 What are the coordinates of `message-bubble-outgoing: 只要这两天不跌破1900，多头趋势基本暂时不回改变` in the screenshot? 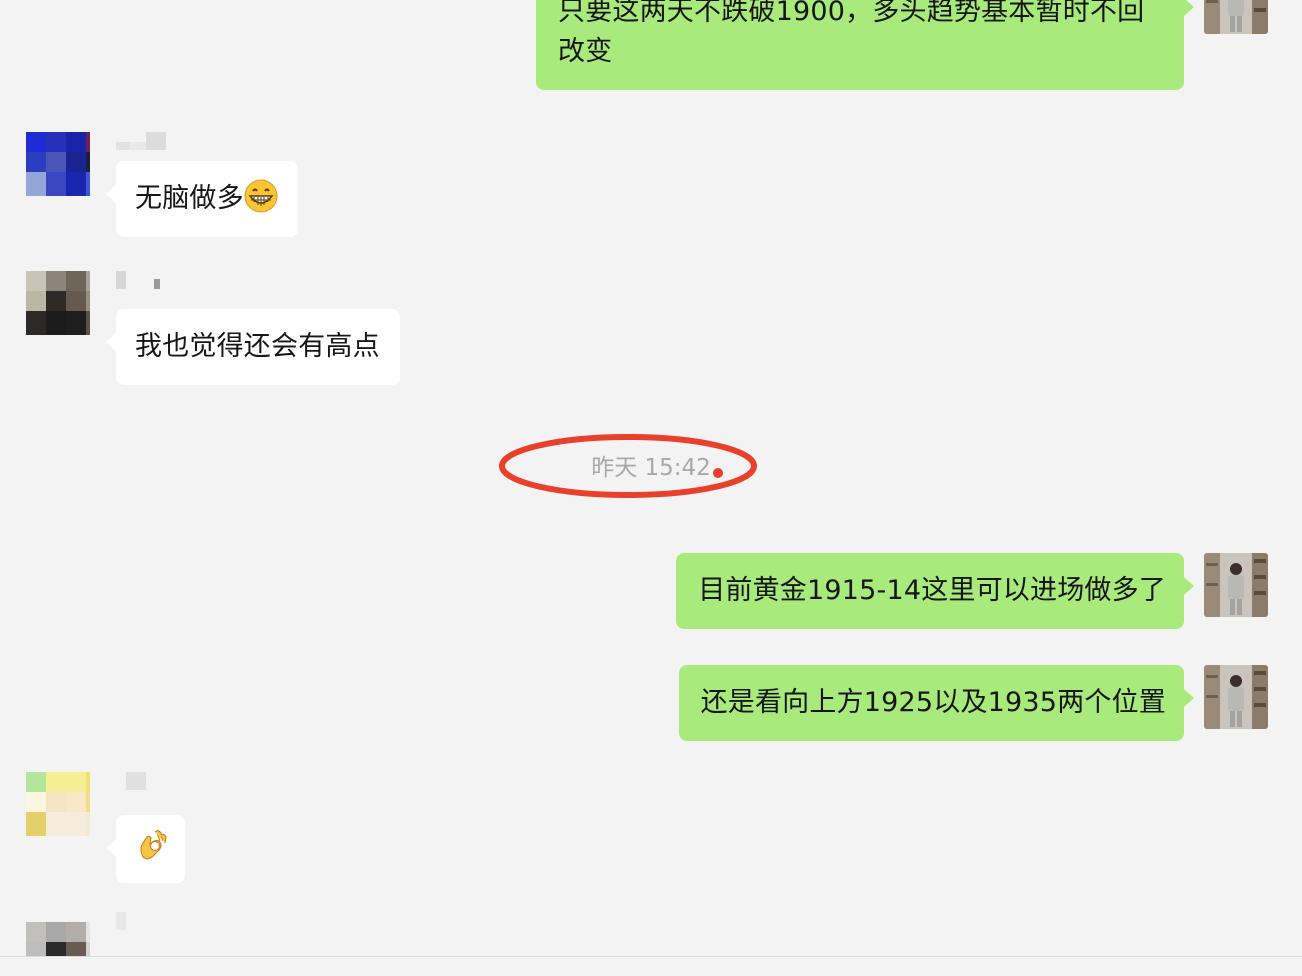 It's located at (865, 45).